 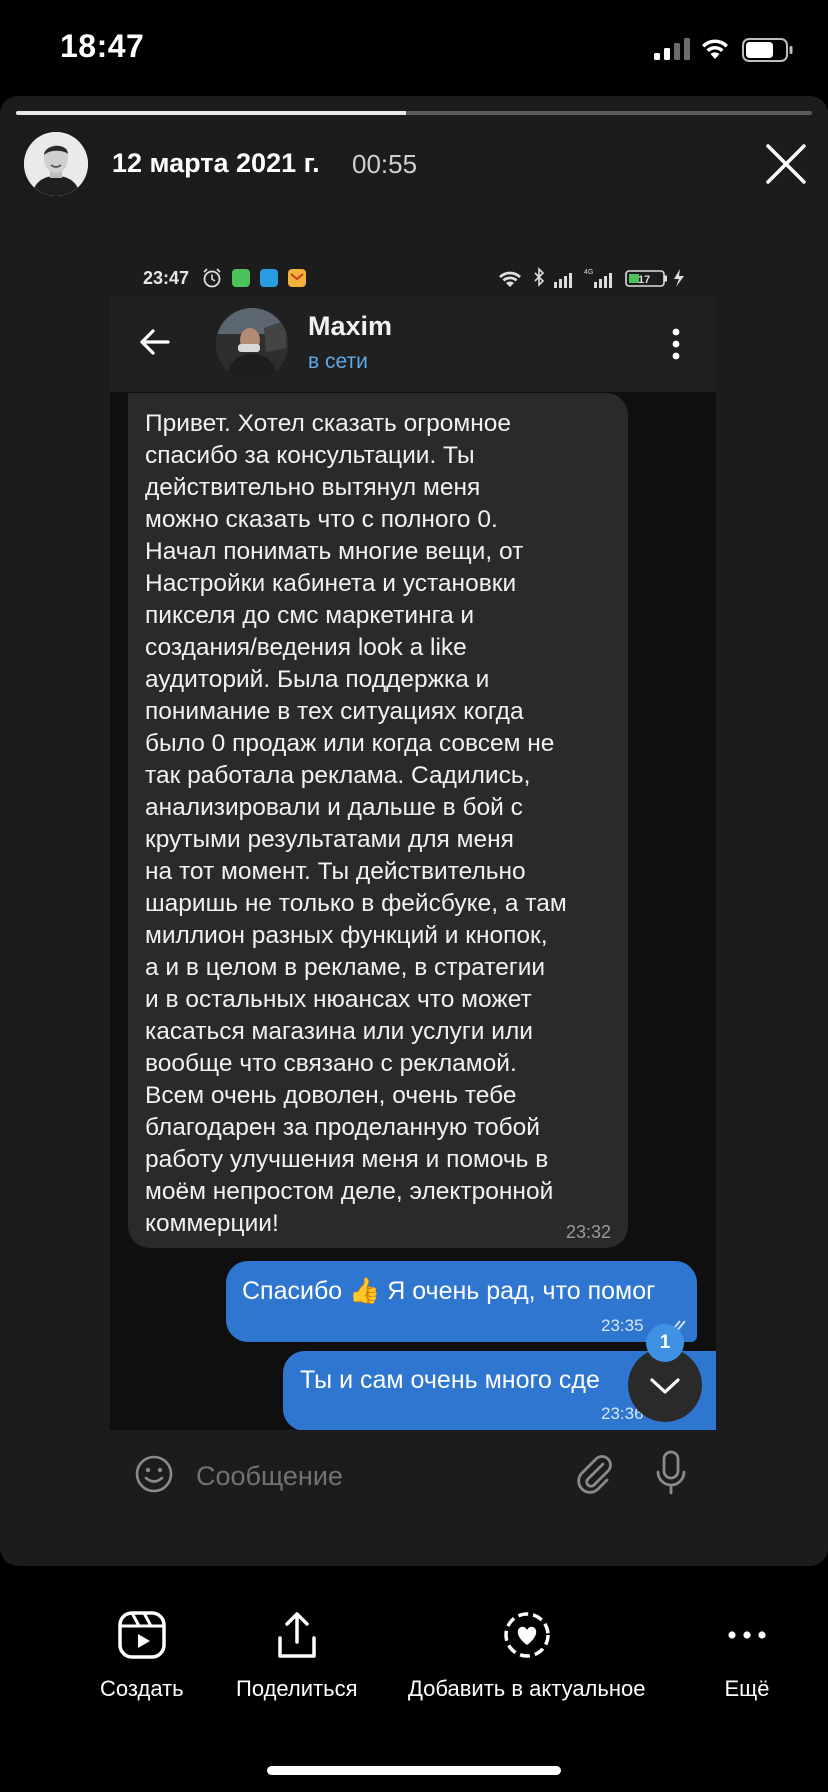 What do you see at coordinates (747, 1656) in the screenshot?
I see `more-button: Ещё` at bounding box center [747, 1656].